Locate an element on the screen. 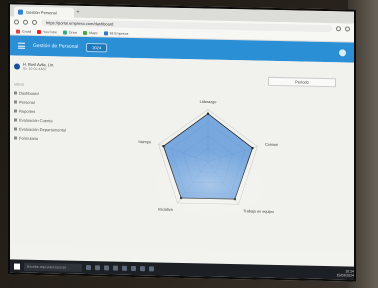 The height and width of the screenshot is (288, 378). windows-start-icon is located at coordinates (17, 266).